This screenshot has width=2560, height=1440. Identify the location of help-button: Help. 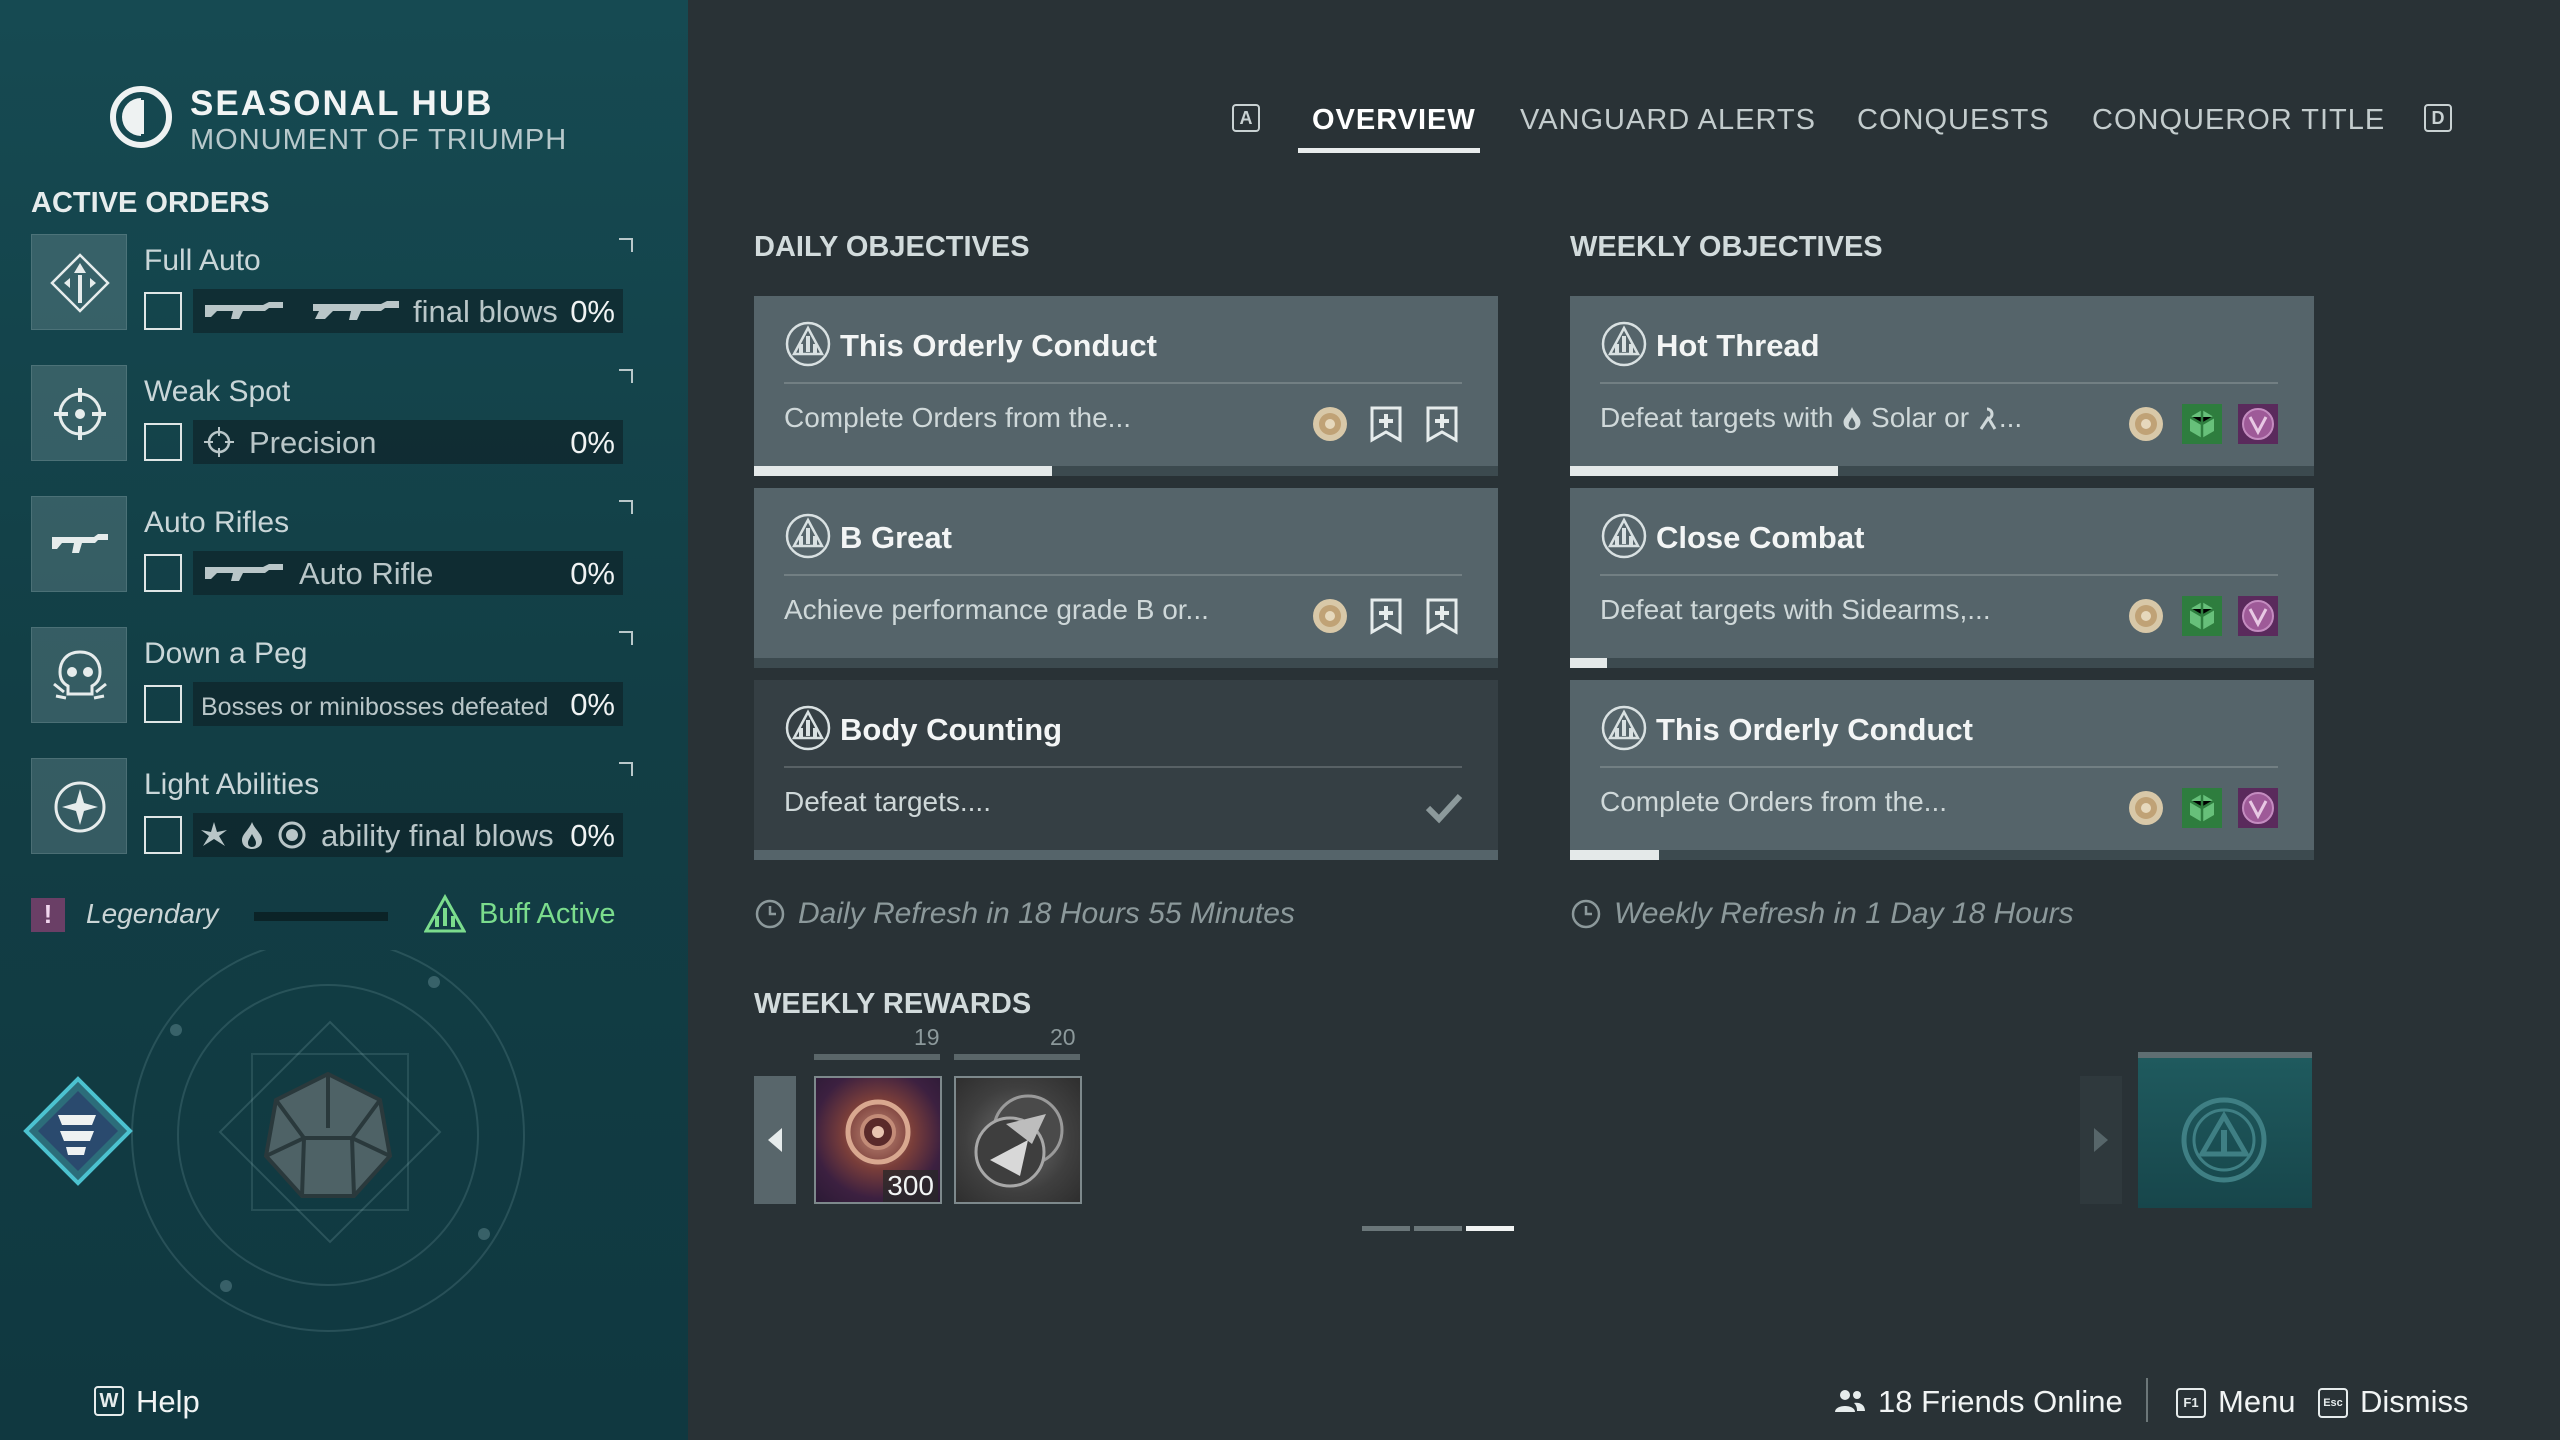
(168, 1402).